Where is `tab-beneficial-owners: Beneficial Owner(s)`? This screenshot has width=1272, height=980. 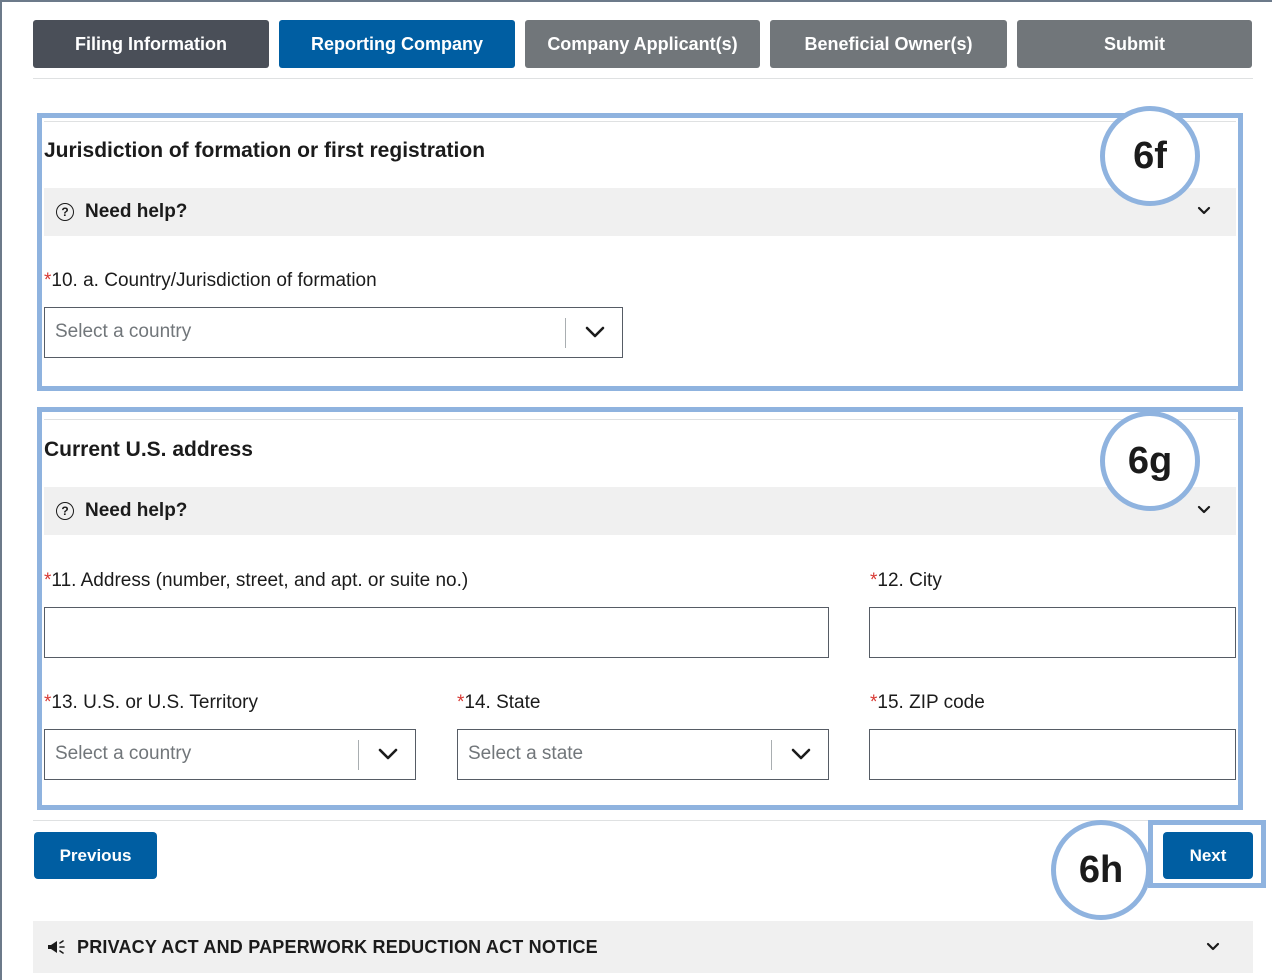 tab-beneficial-owners: Beneficial Owner(s) is located at coordinates (888, 44).